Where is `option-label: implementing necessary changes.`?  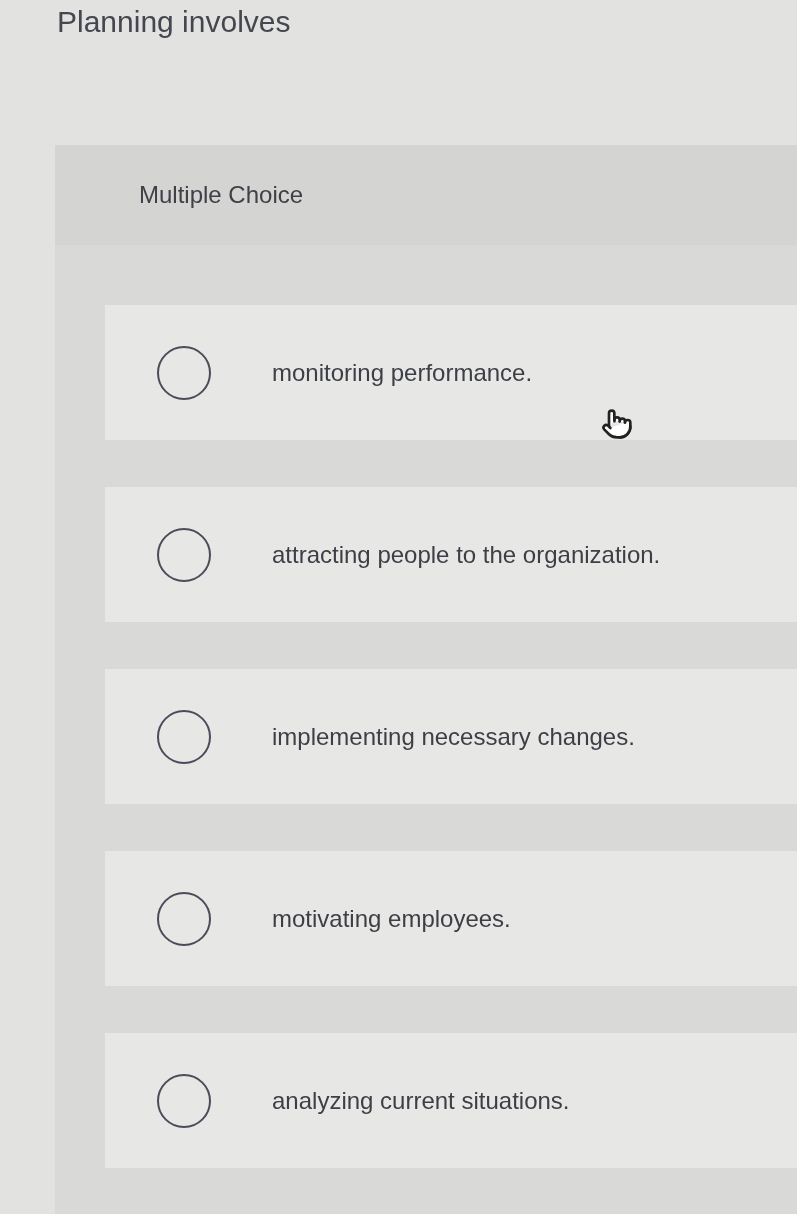
option-label: implementing necessary changes. is located at coordinates (453, 736).